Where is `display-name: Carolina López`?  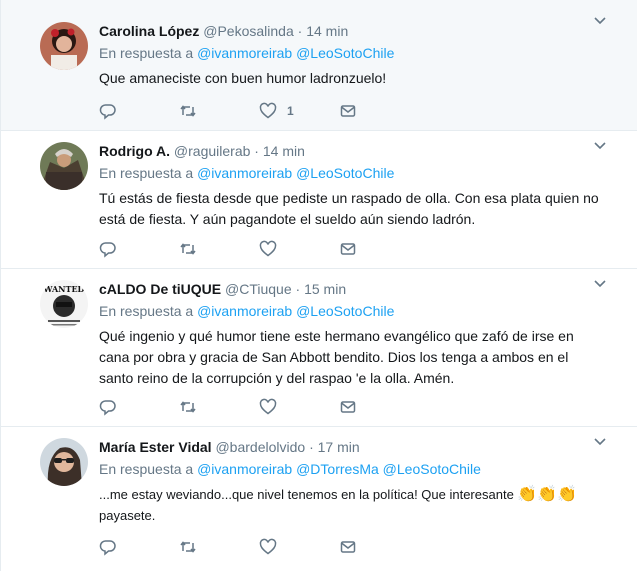 display-name: Carolina López is located at coordinates (149, 31).